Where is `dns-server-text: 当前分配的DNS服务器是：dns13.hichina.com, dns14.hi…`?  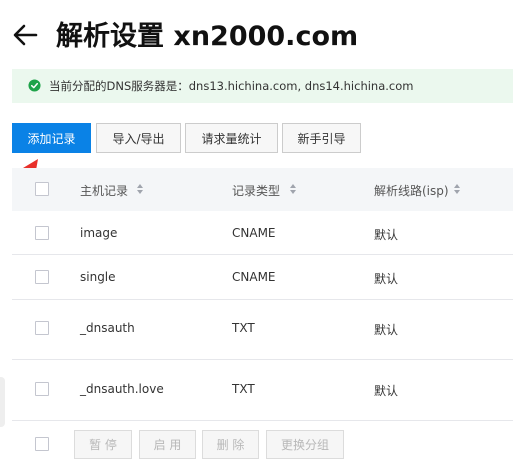
dns-server-text: 当前分配的DNS服务器是：dns13.hichina.com, dns14.hi… is located at coordinates (231, 86).